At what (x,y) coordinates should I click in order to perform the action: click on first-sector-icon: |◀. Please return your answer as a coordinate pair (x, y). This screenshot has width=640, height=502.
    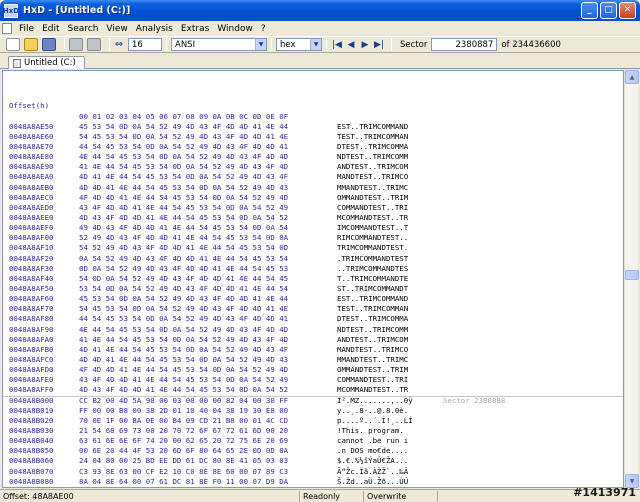
    Looking at the image, I should click on (337, 44).